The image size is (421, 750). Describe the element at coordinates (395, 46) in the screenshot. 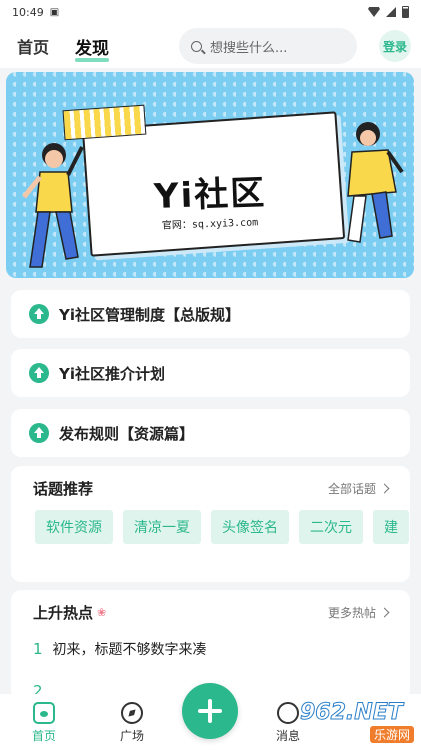

I see `login-button: 登录` at that location.